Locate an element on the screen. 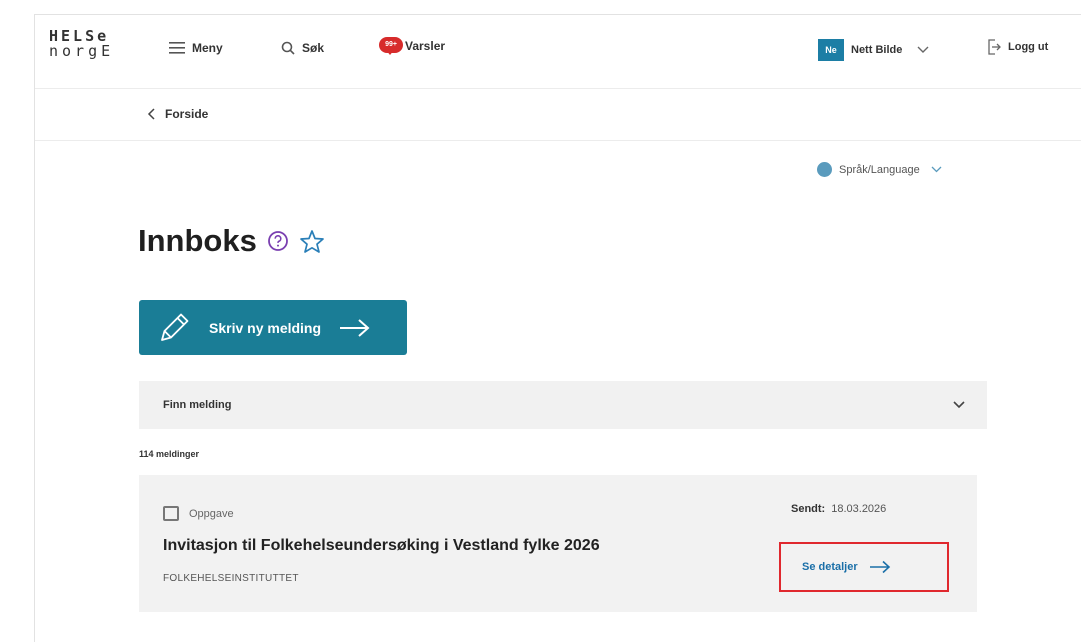  pencil-icon is located at coordinates (175, 327).